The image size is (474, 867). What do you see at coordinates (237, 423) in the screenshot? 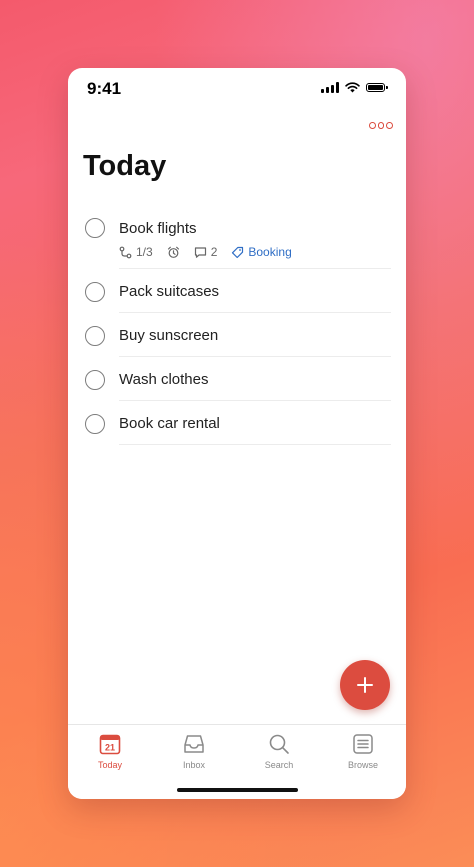
I see `task-item: Book car rental` at bounding box center [237, 423].